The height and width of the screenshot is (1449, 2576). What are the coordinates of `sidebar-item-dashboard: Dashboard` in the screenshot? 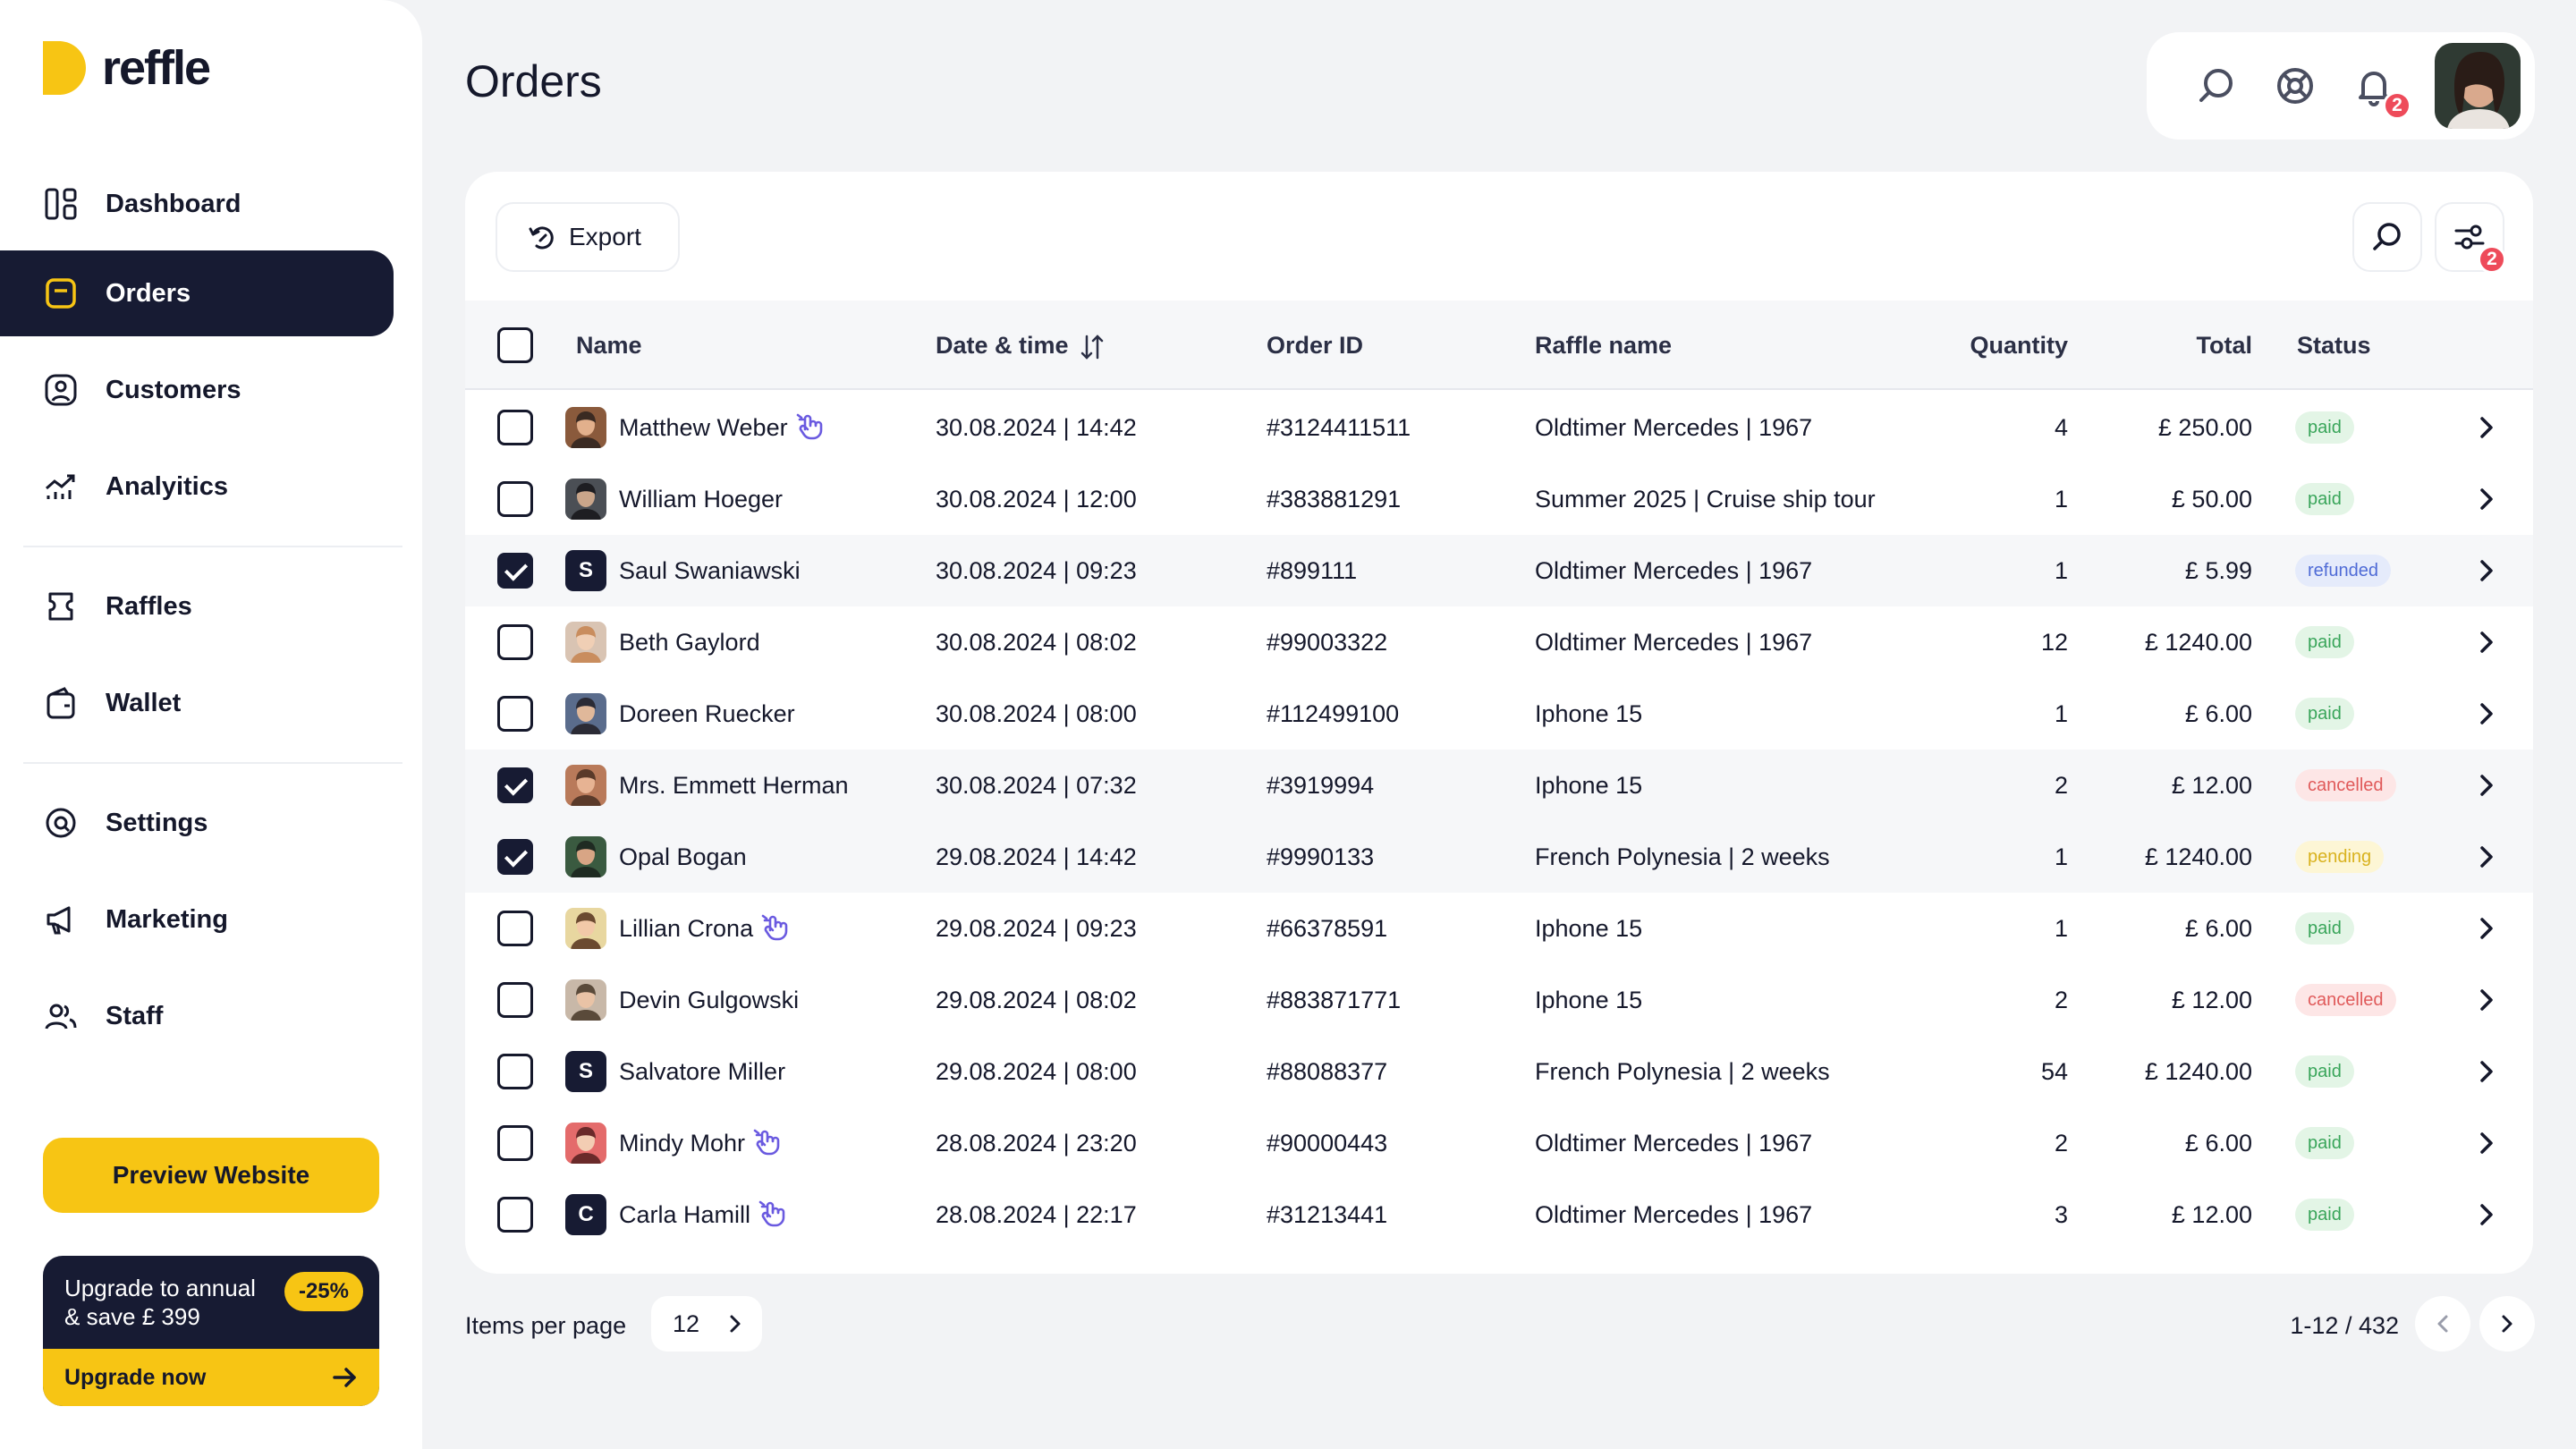 It's located at (197, 204).